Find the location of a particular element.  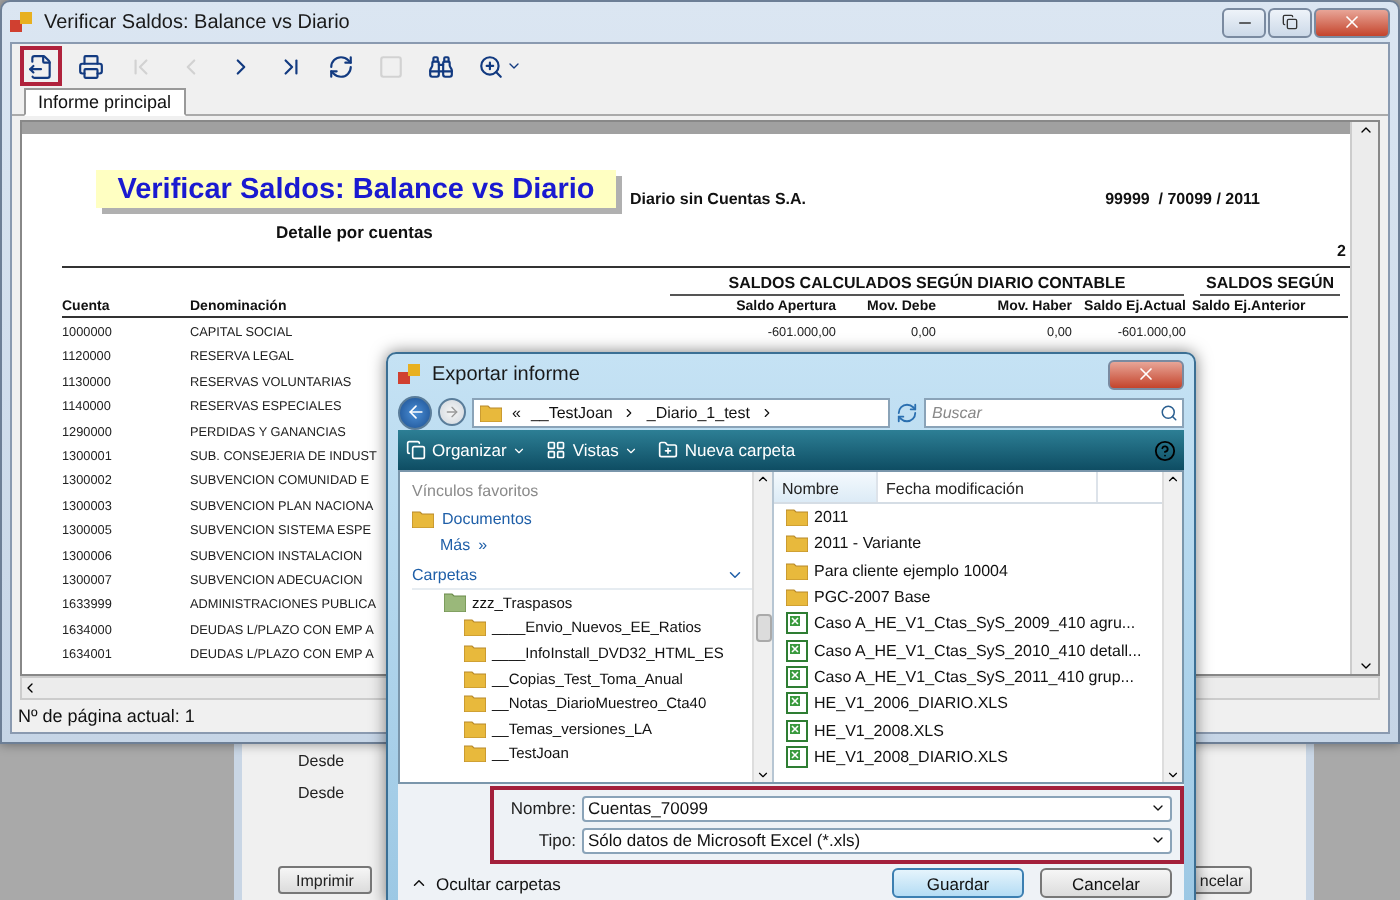

column-header: Fecha modificación is located at coordinates (988, 487).